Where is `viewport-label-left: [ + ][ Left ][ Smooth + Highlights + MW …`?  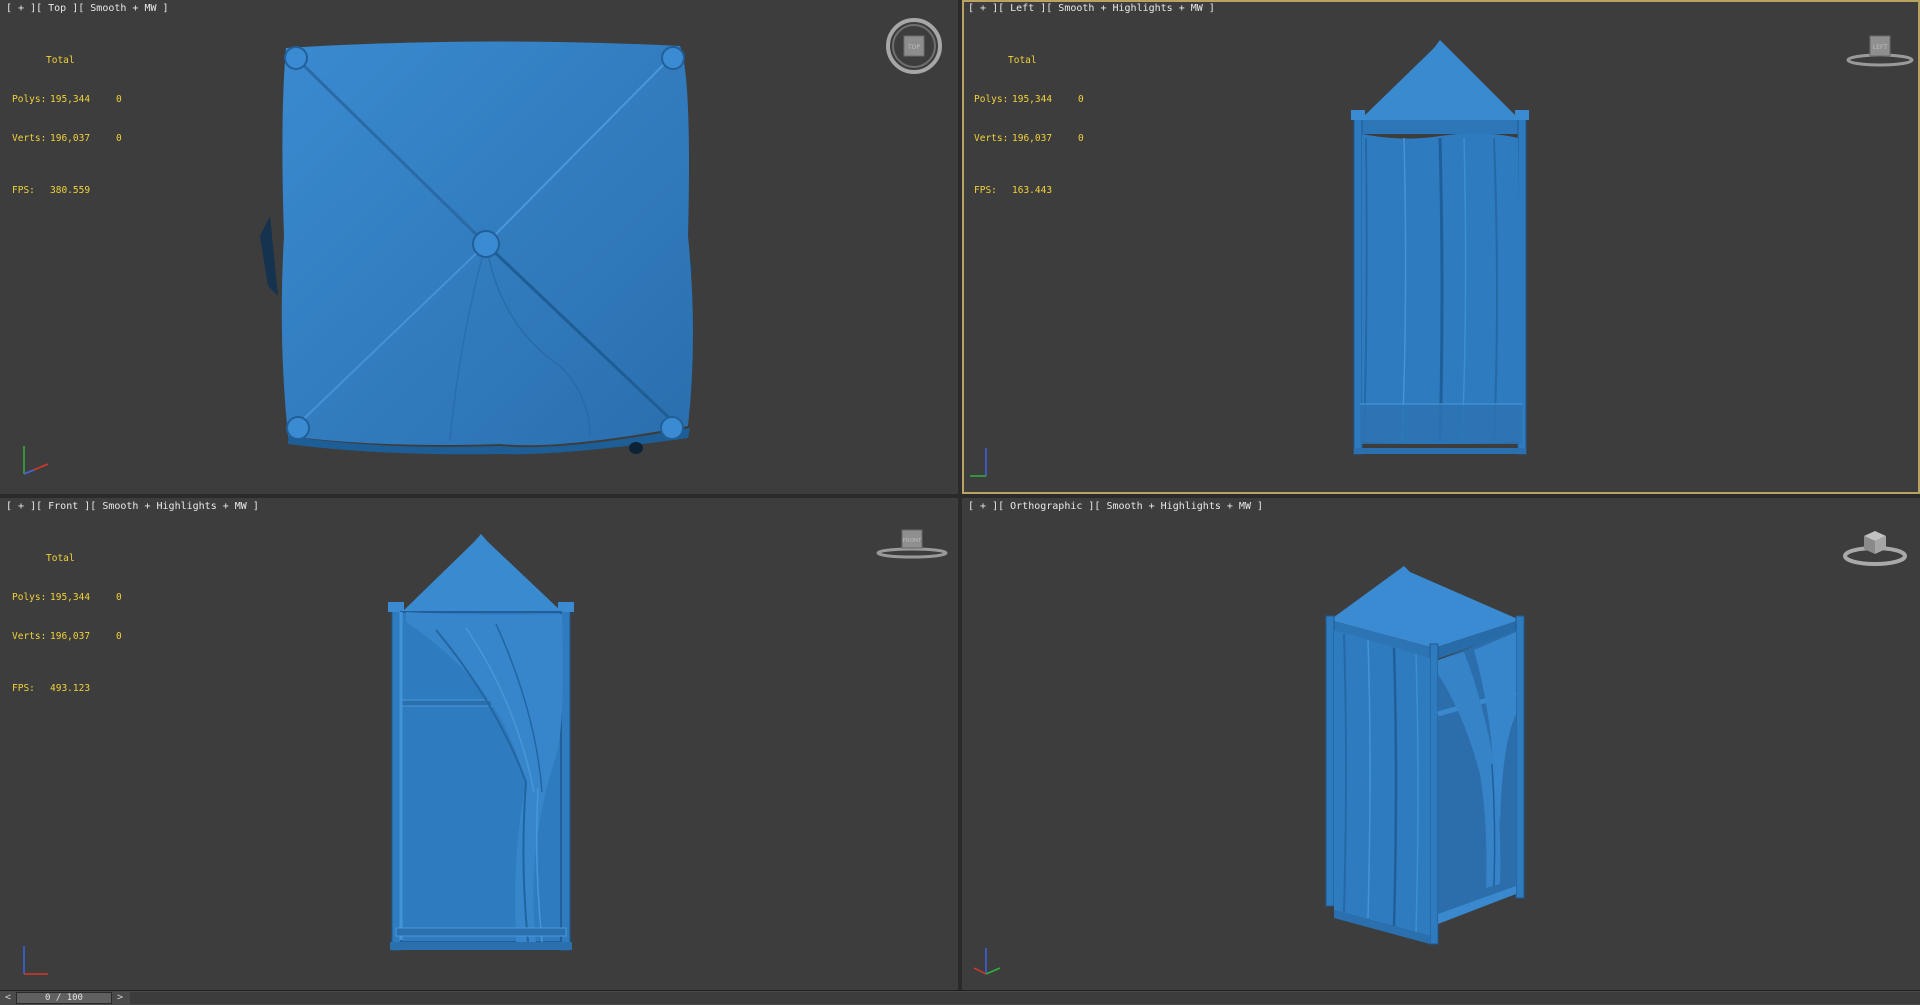
viewport-label-left: [ + ][ Left ][ Smooth + Highlights + MW … is located at coordinates (1091, 8).